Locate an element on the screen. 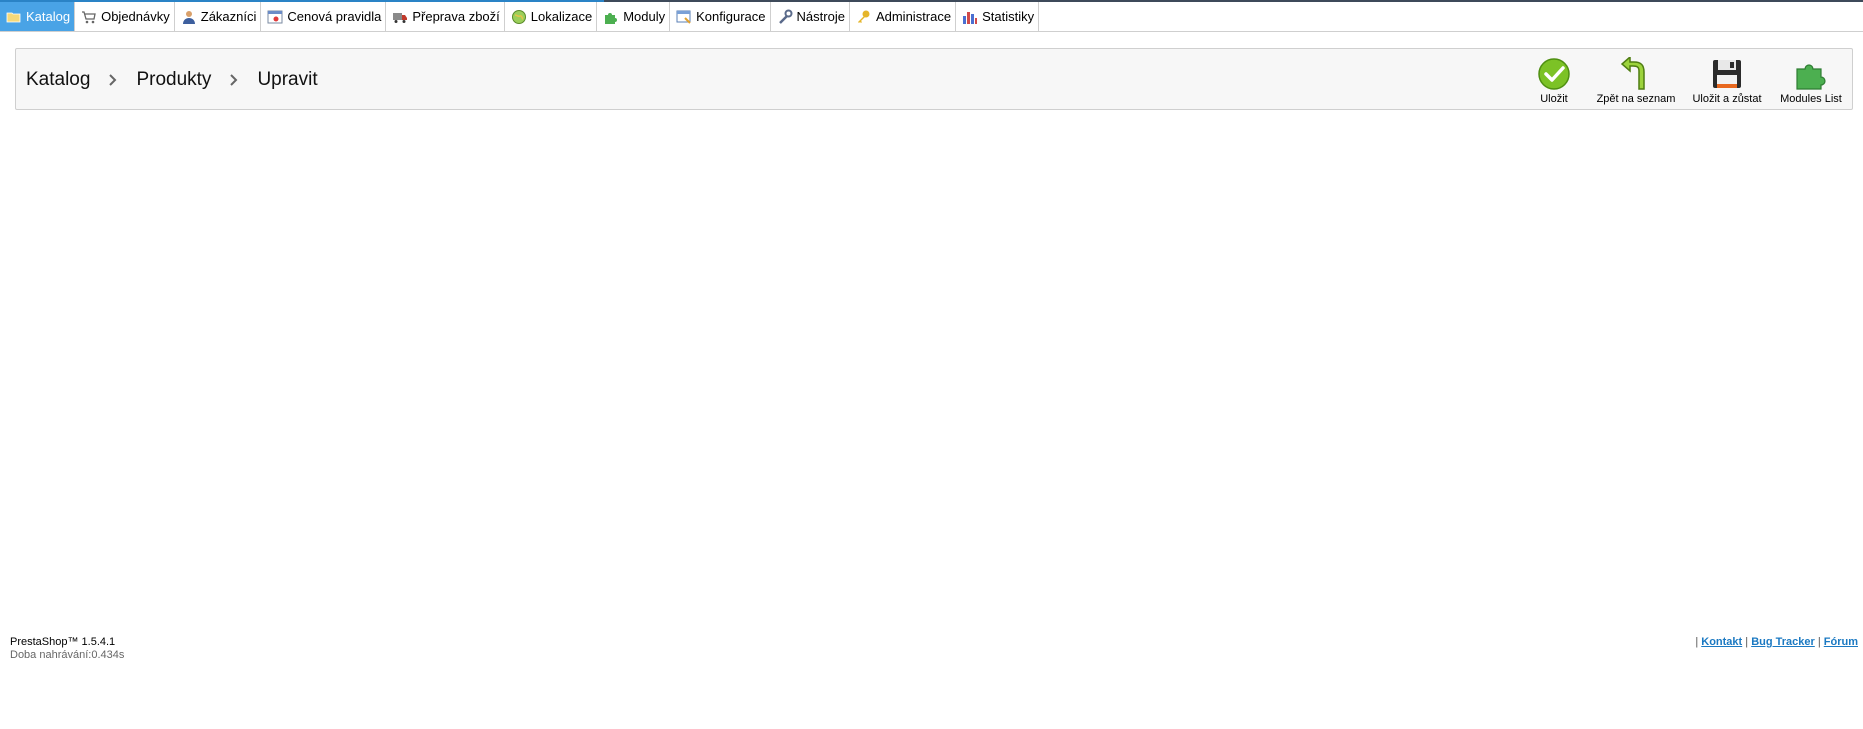 The image size is (1863, 729). menu-item-label: Lokalizace is located at coordinates (561, 16).